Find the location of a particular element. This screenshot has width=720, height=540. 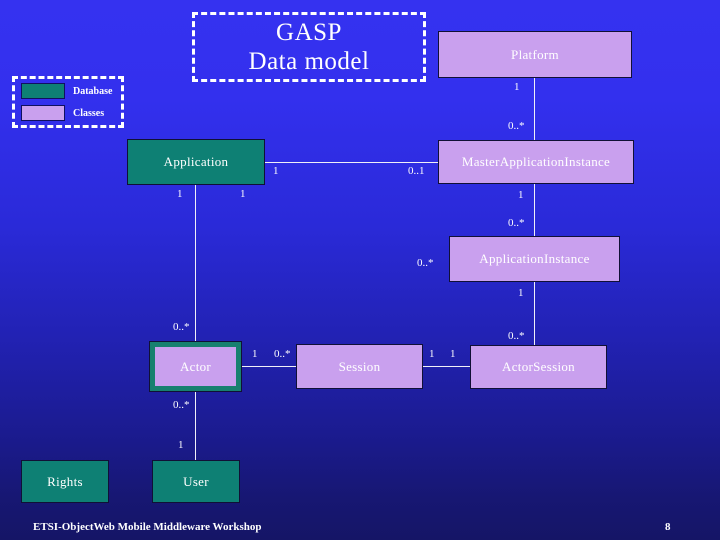

connector-appinst-actorsession is located at coordinates (534, 312).